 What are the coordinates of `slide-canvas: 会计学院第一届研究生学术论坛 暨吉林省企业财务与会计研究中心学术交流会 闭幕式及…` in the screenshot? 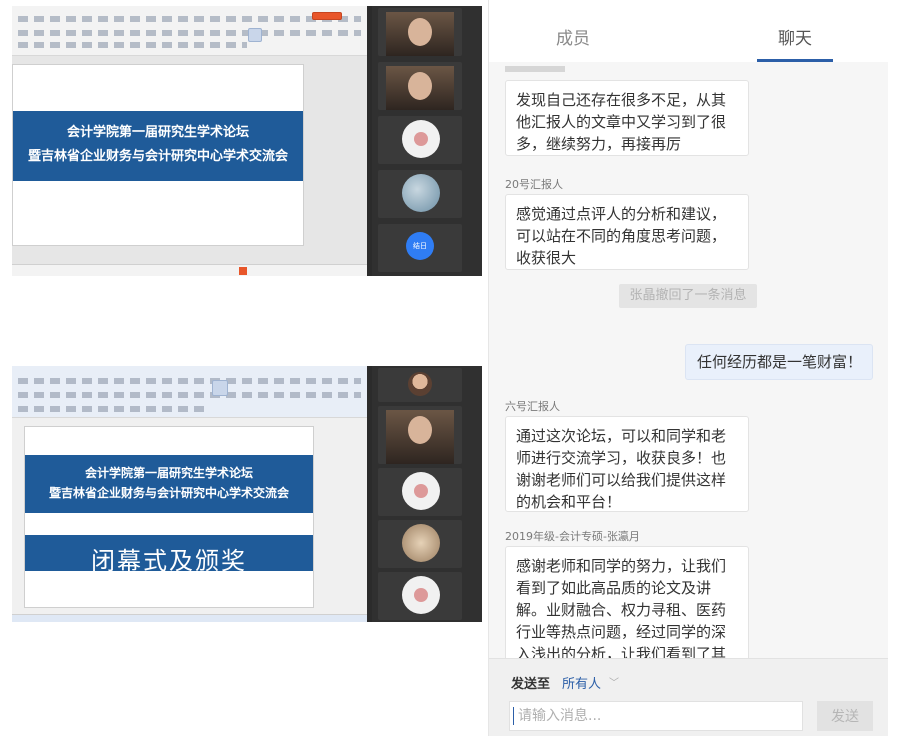 It's located at (189, 517).